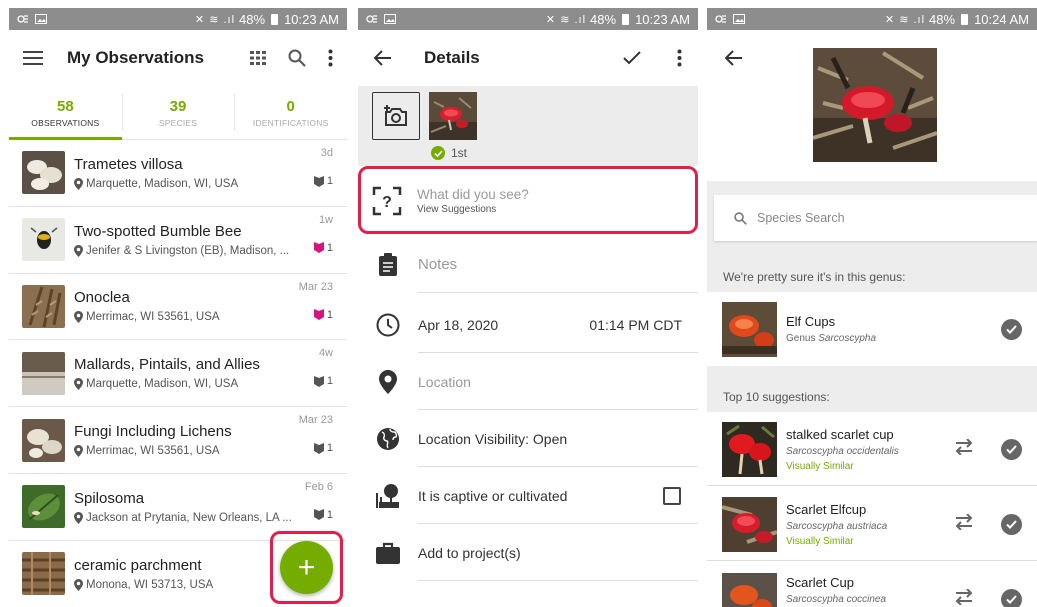 The width and height of the screenshot is (1037, 607). Describe the element at coordinates (528, 324) in the screenshot. I see `date-row: Apr 18, 2020 01:14 PM CDT` at that location.